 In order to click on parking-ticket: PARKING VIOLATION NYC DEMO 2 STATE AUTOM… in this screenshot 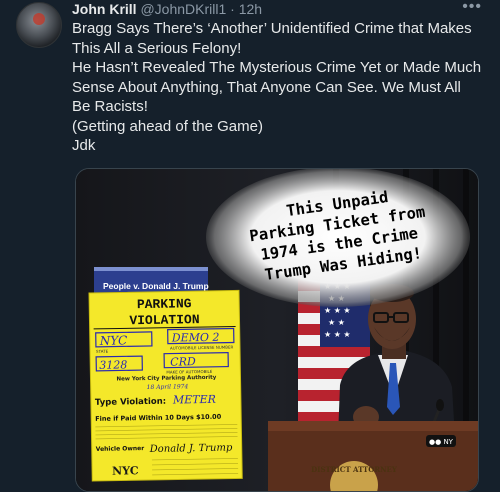, I will do `click(165, 385)`.